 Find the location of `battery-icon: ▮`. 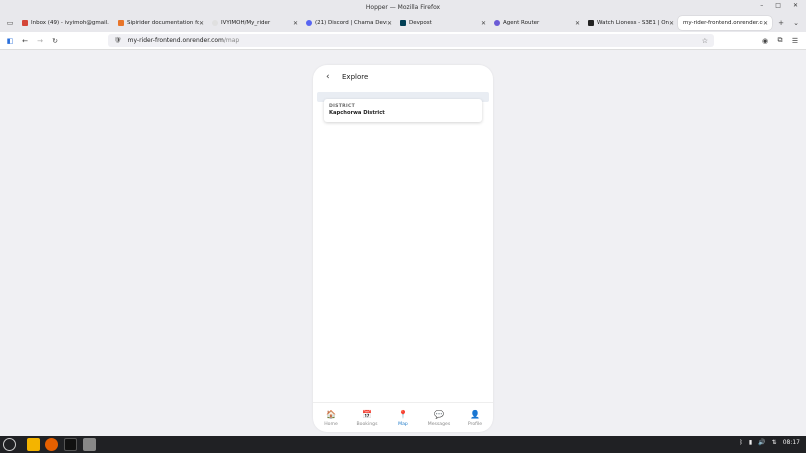

battery-icon: ▮ is located at coordinates (750, 442).